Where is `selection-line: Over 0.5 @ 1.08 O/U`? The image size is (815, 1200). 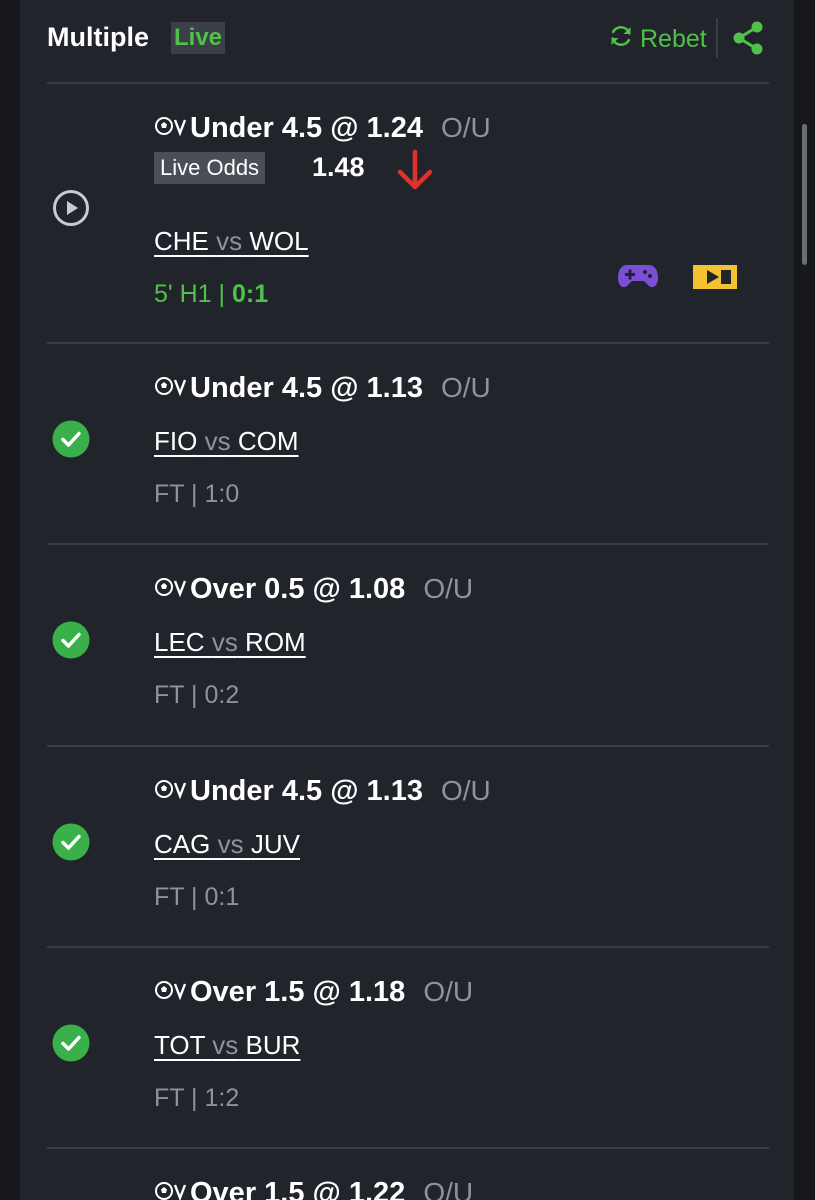
selection-line: Over 0.5 @ 1.08 O/U is located at coordinates (313, 589).